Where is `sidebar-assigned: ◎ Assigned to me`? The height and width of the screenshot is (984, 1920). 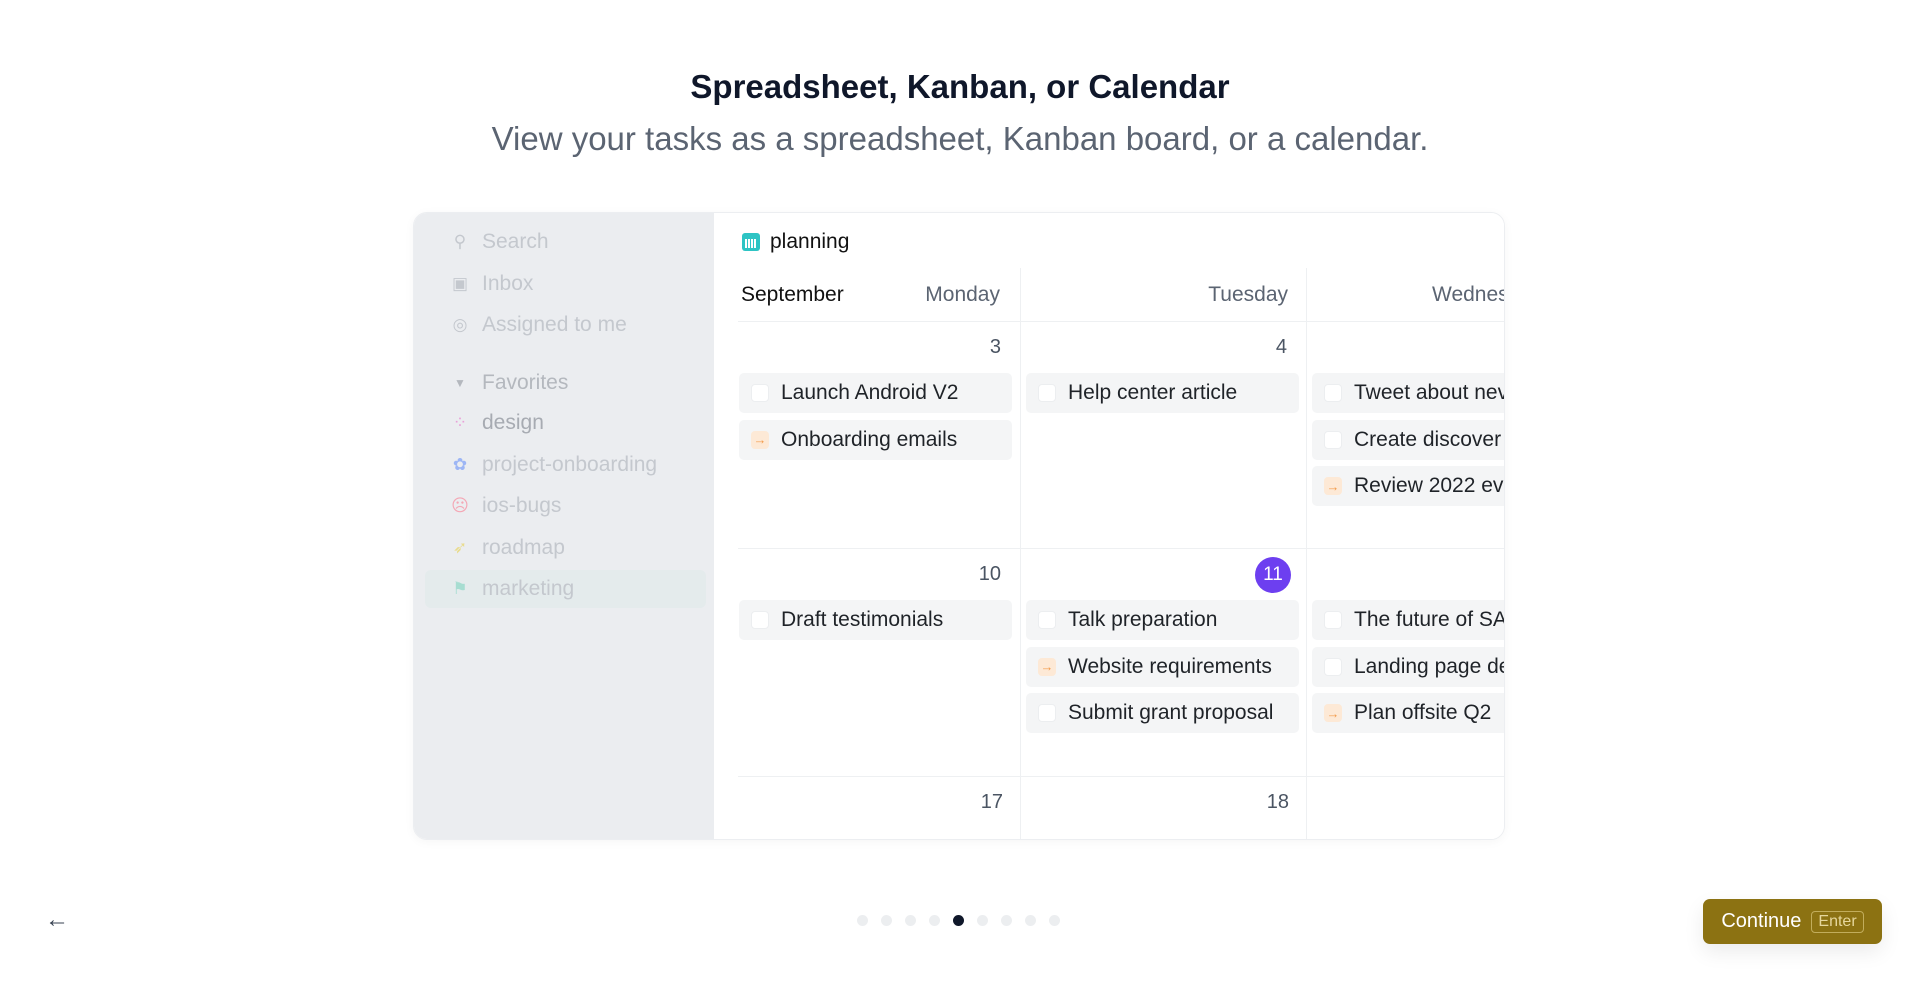 sidebar-assigned: ◎ Assigned to me is located at coordinates (538, 325).